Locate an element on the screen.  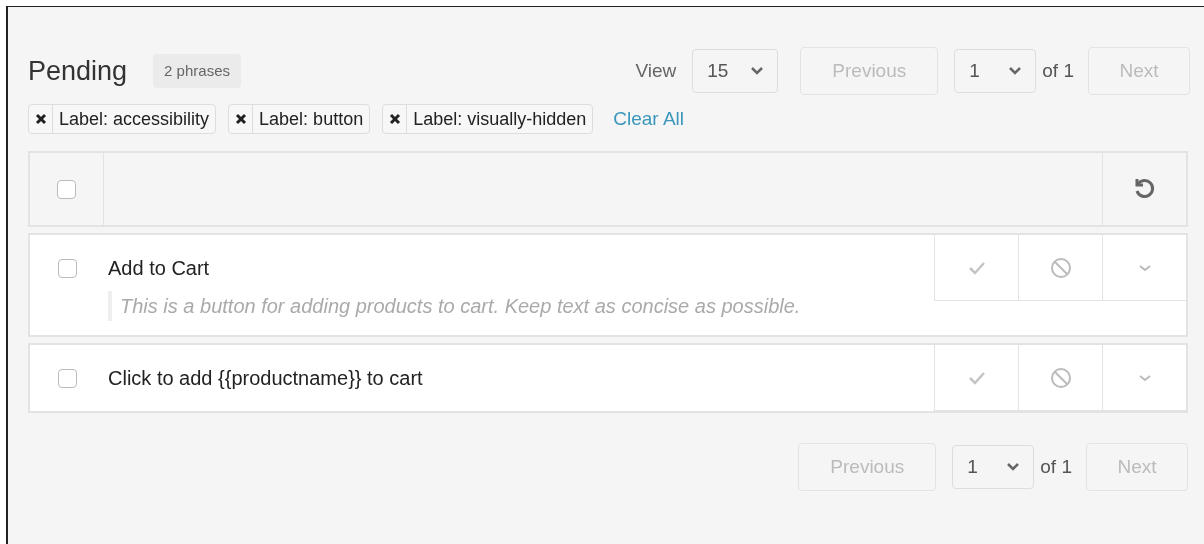
clear-all-link: Clear All is located at coordinates (649, 119).